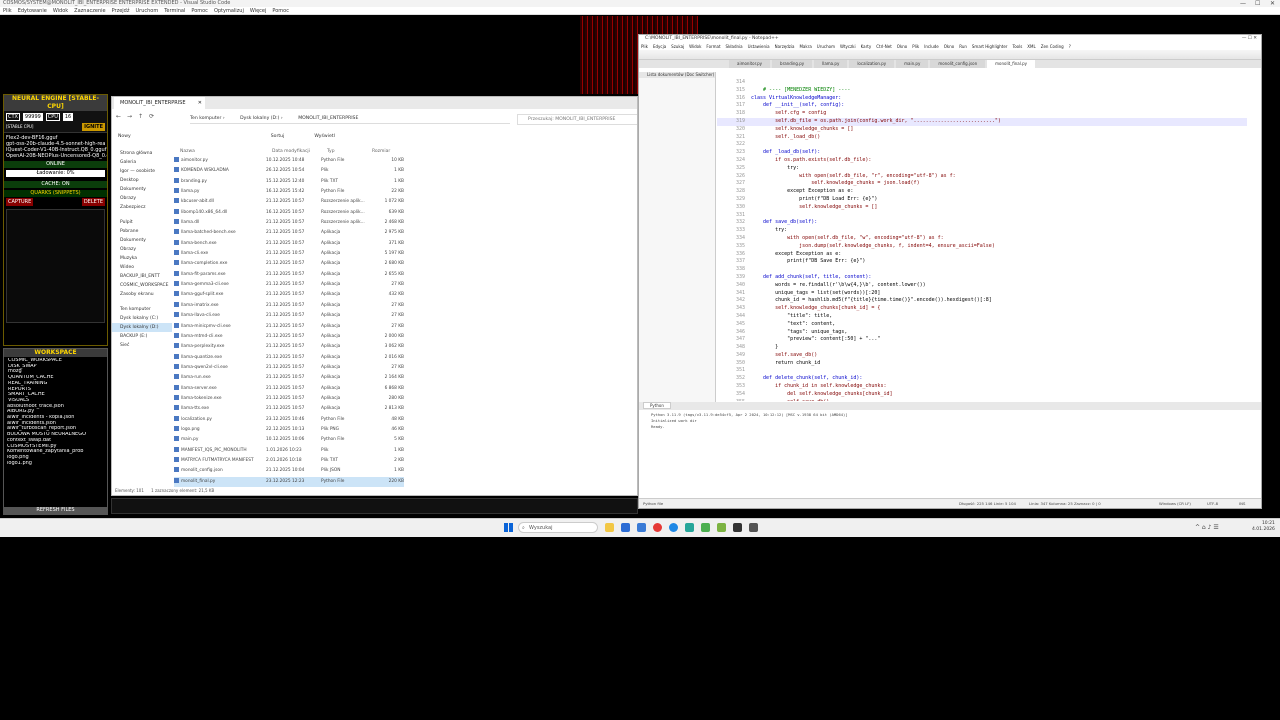 The width and height of the screenshot is (1280, 720). What do you see at coordinates (982, 333) in the screenshot?
I see `code-line: 346 "tags": unique_tags,` at bounding box center [982, 333].